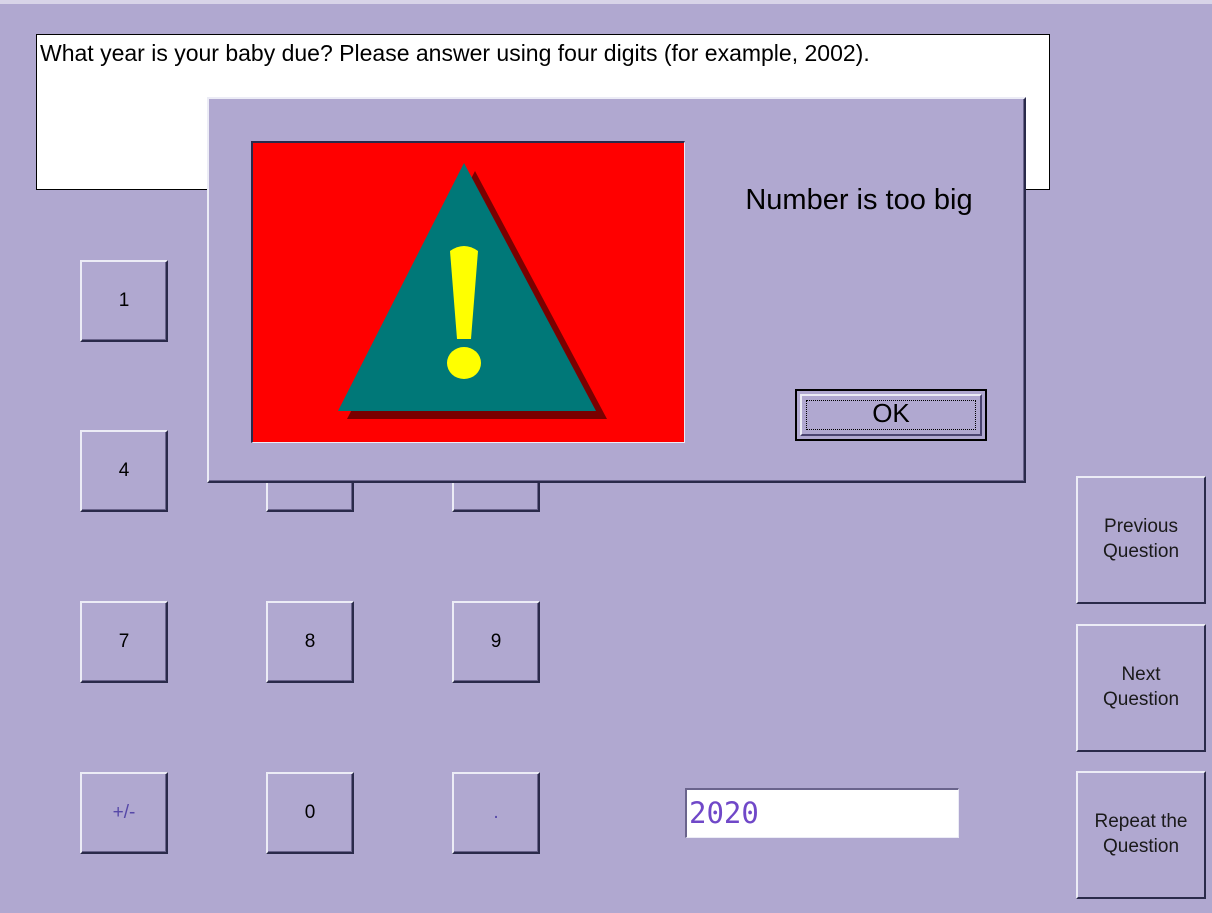 The image size is (1212, 913). What do you see at coordinates (1141, 688) in the screenshot?
I see `next-question-button: Next Question` at bounding box center [1141, 688].